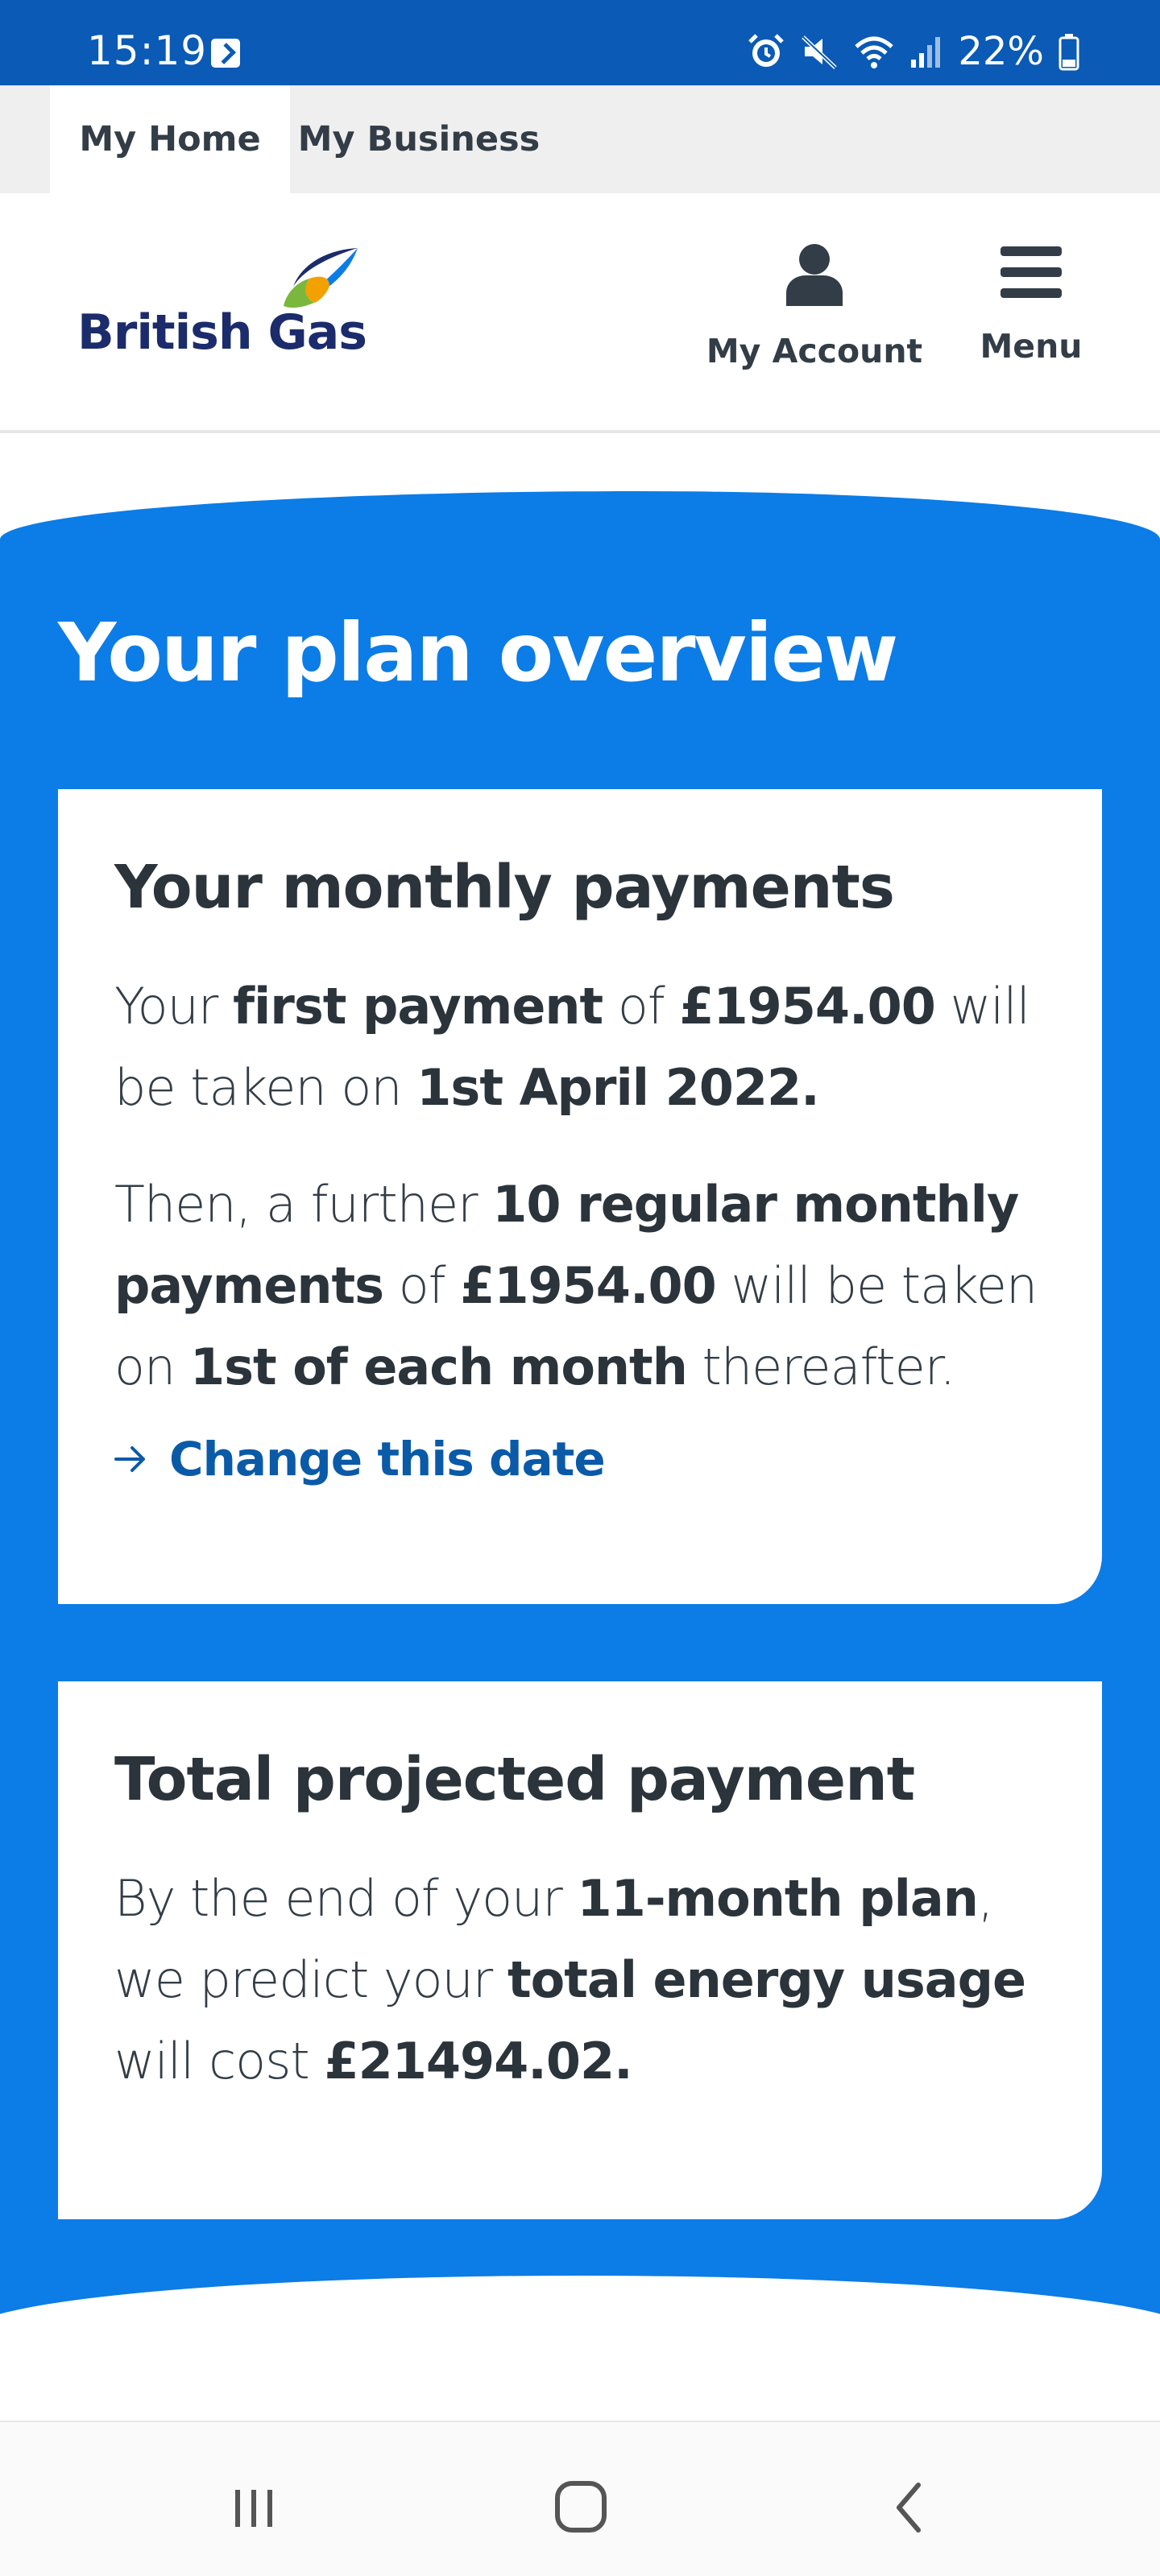 This screenshot has height=2576, width=1160. I want to click on app-notification-icon, so click(225, 53).